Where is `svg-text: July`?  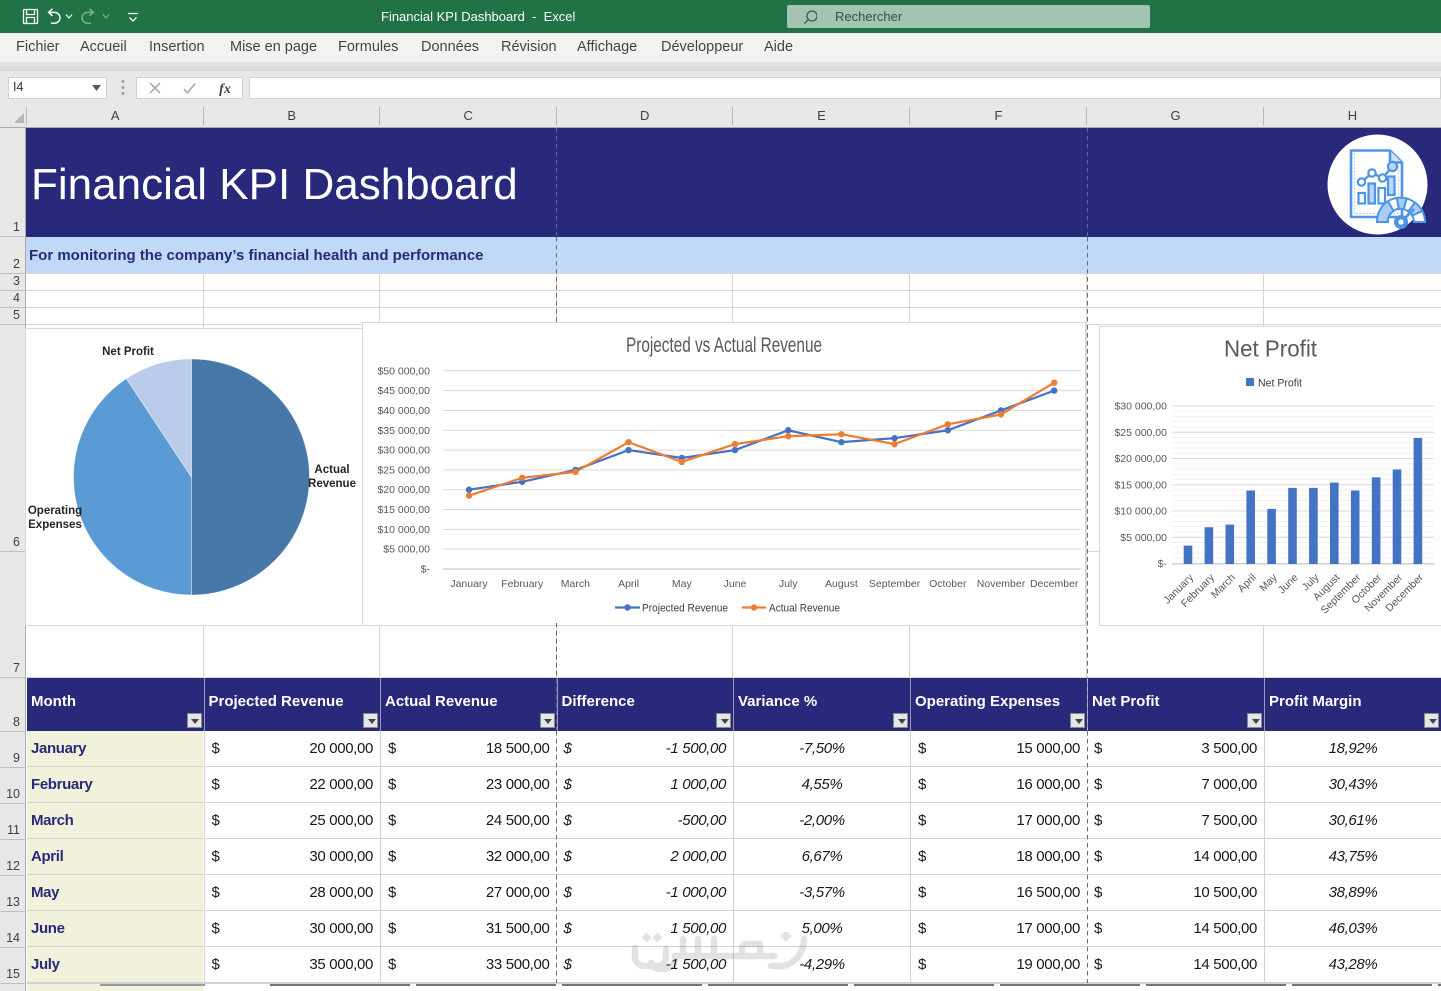
svg-text: July is located at coordinates (788, 584).